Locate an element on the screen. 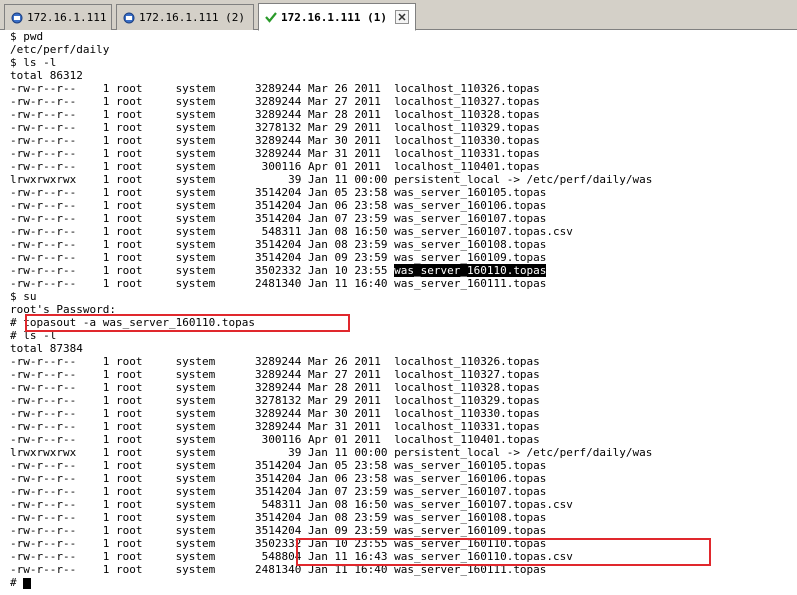 This screenshot has width=797, height=595. terminal-line-text: $ ls -l is located at coordinates (33, 62).